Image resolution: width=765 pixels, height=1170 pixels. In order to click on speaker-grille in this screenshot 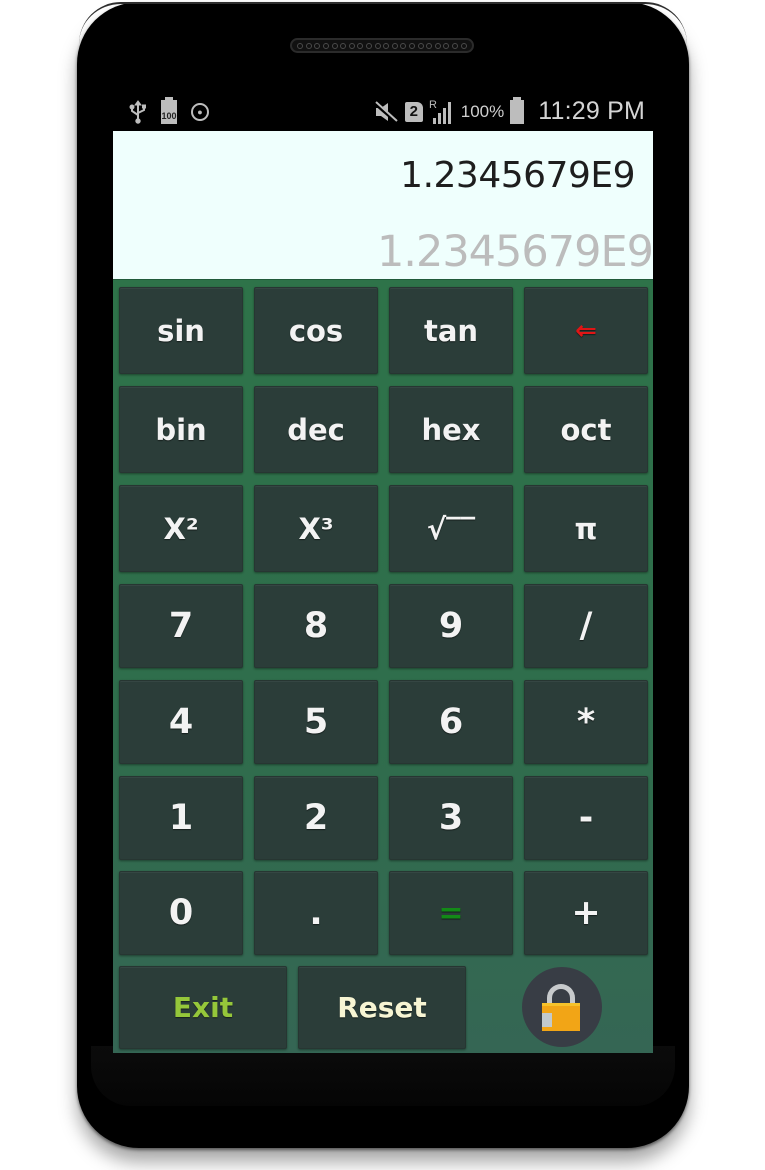, I will do `click(382, 45)`.